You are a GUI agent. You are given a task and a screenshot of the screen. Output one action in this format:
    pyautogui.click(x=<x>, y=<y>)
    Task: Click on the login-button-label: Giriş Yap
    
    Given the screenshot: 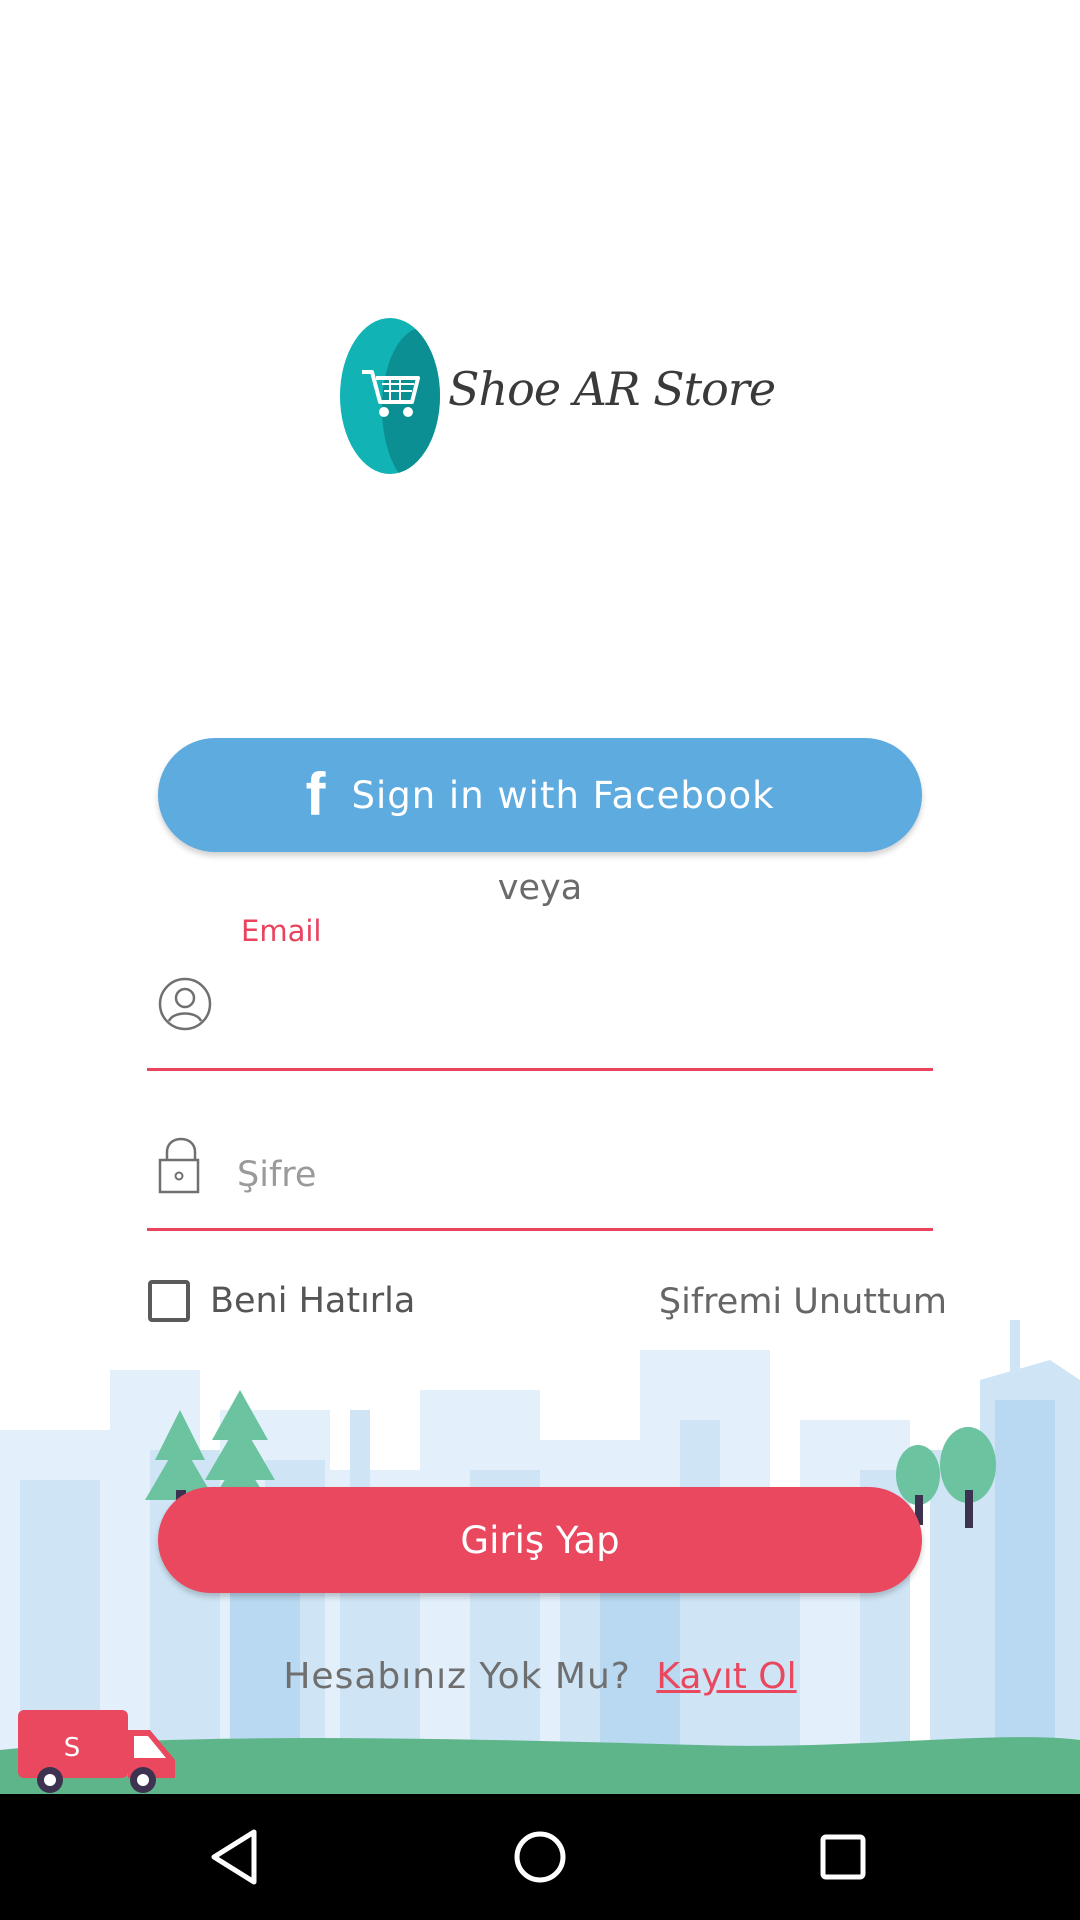 What is the action you would take?
    pyautogui.click(x=540, y=1540)
    